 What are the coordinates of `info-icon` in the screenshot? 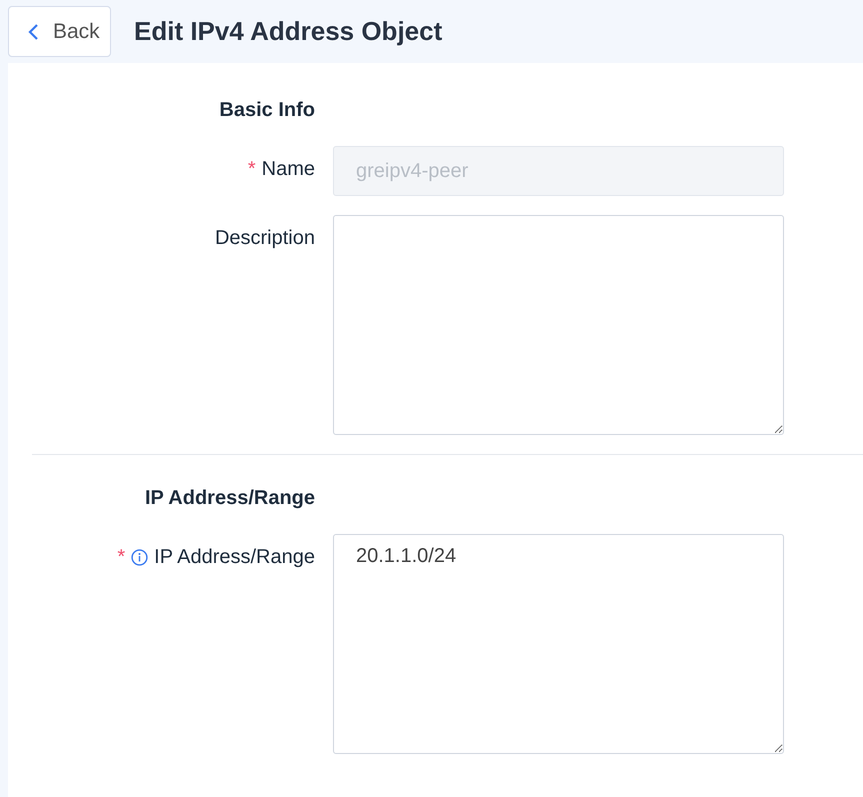 It's located at (139, 557).